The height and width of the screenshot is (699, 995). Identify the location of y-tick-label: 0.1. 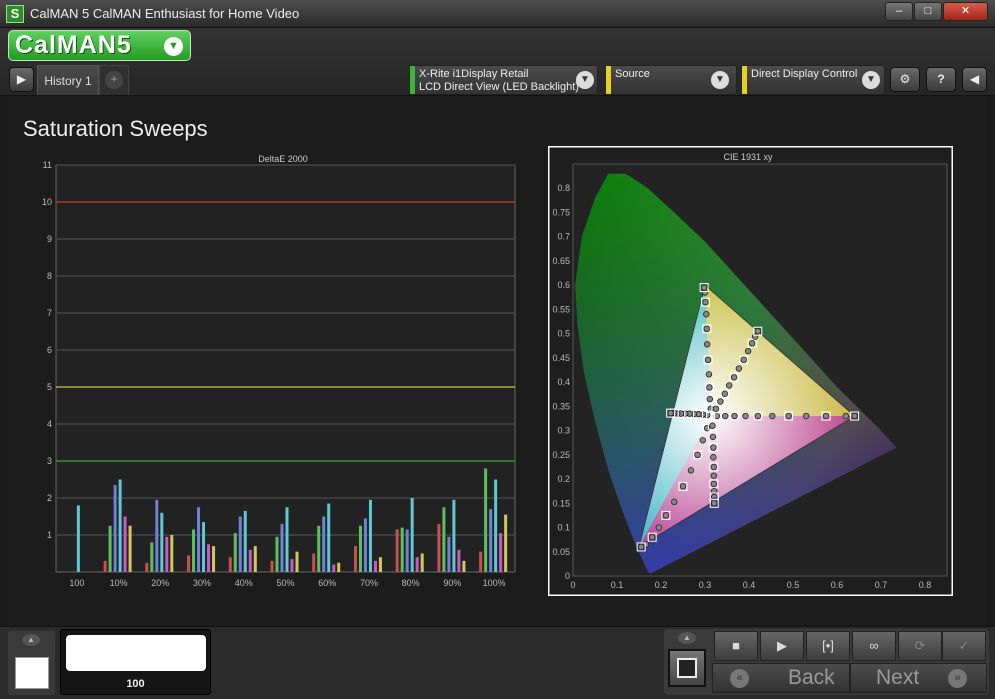
(563, 528).